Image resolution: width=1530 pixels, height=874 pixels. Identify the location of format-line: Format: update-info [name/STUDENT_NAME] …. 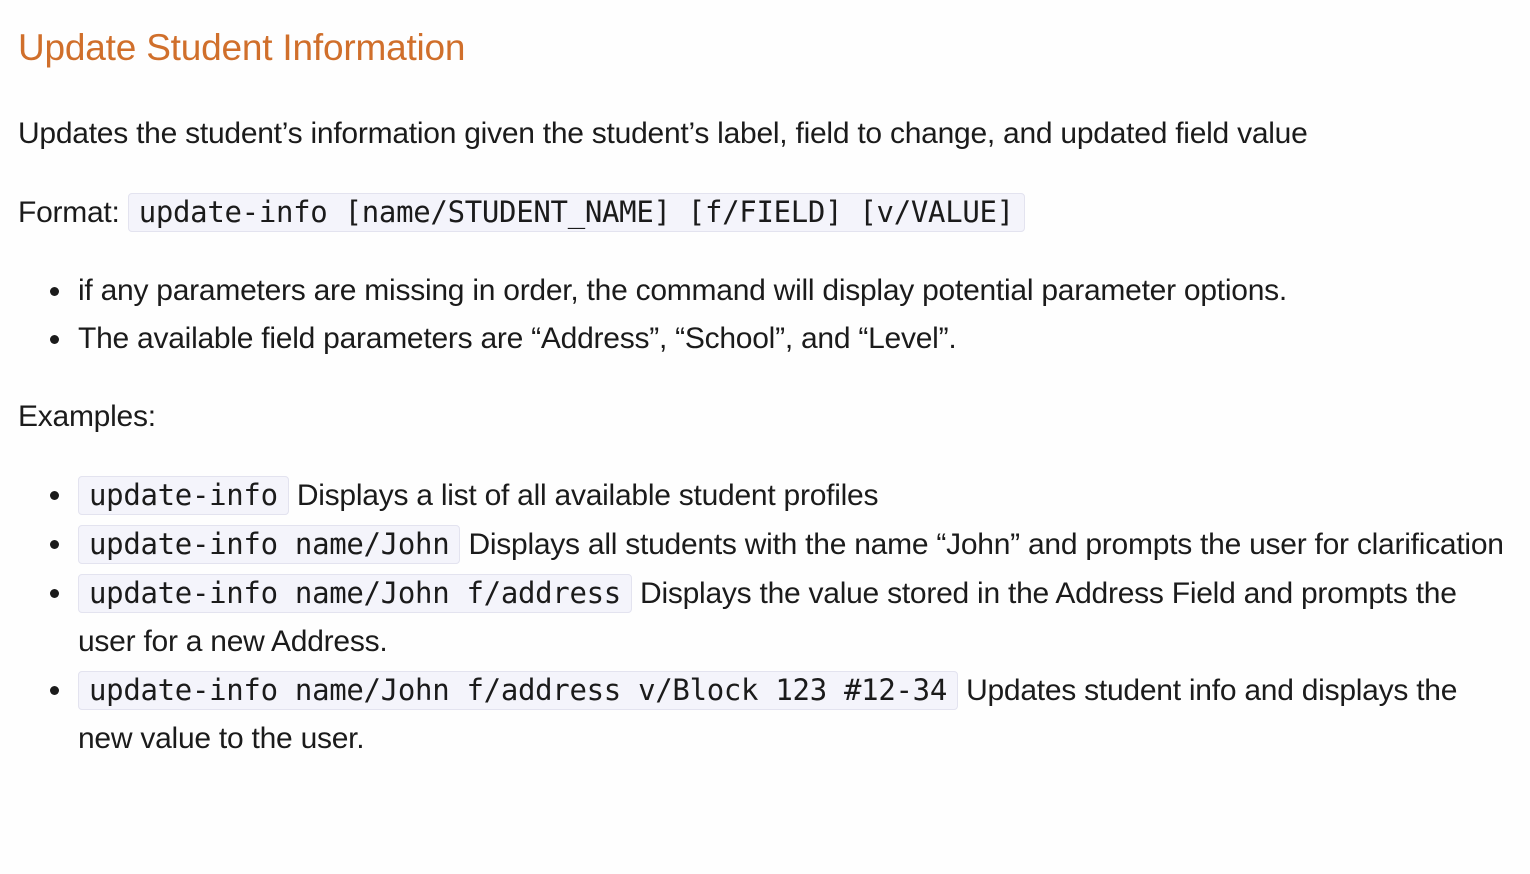
(765, 212).